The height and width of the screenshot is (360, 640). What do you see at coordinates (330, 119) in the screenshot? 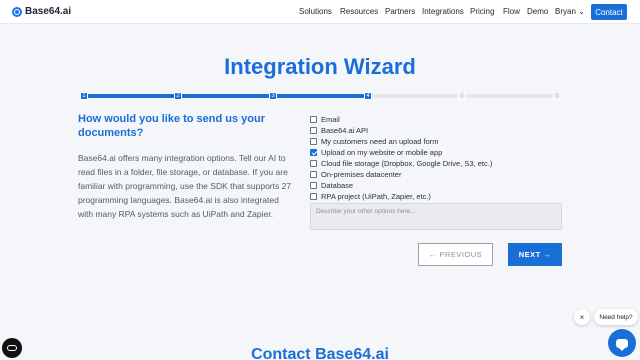
I see `option-label: Email` at bounding box center [330, 119].